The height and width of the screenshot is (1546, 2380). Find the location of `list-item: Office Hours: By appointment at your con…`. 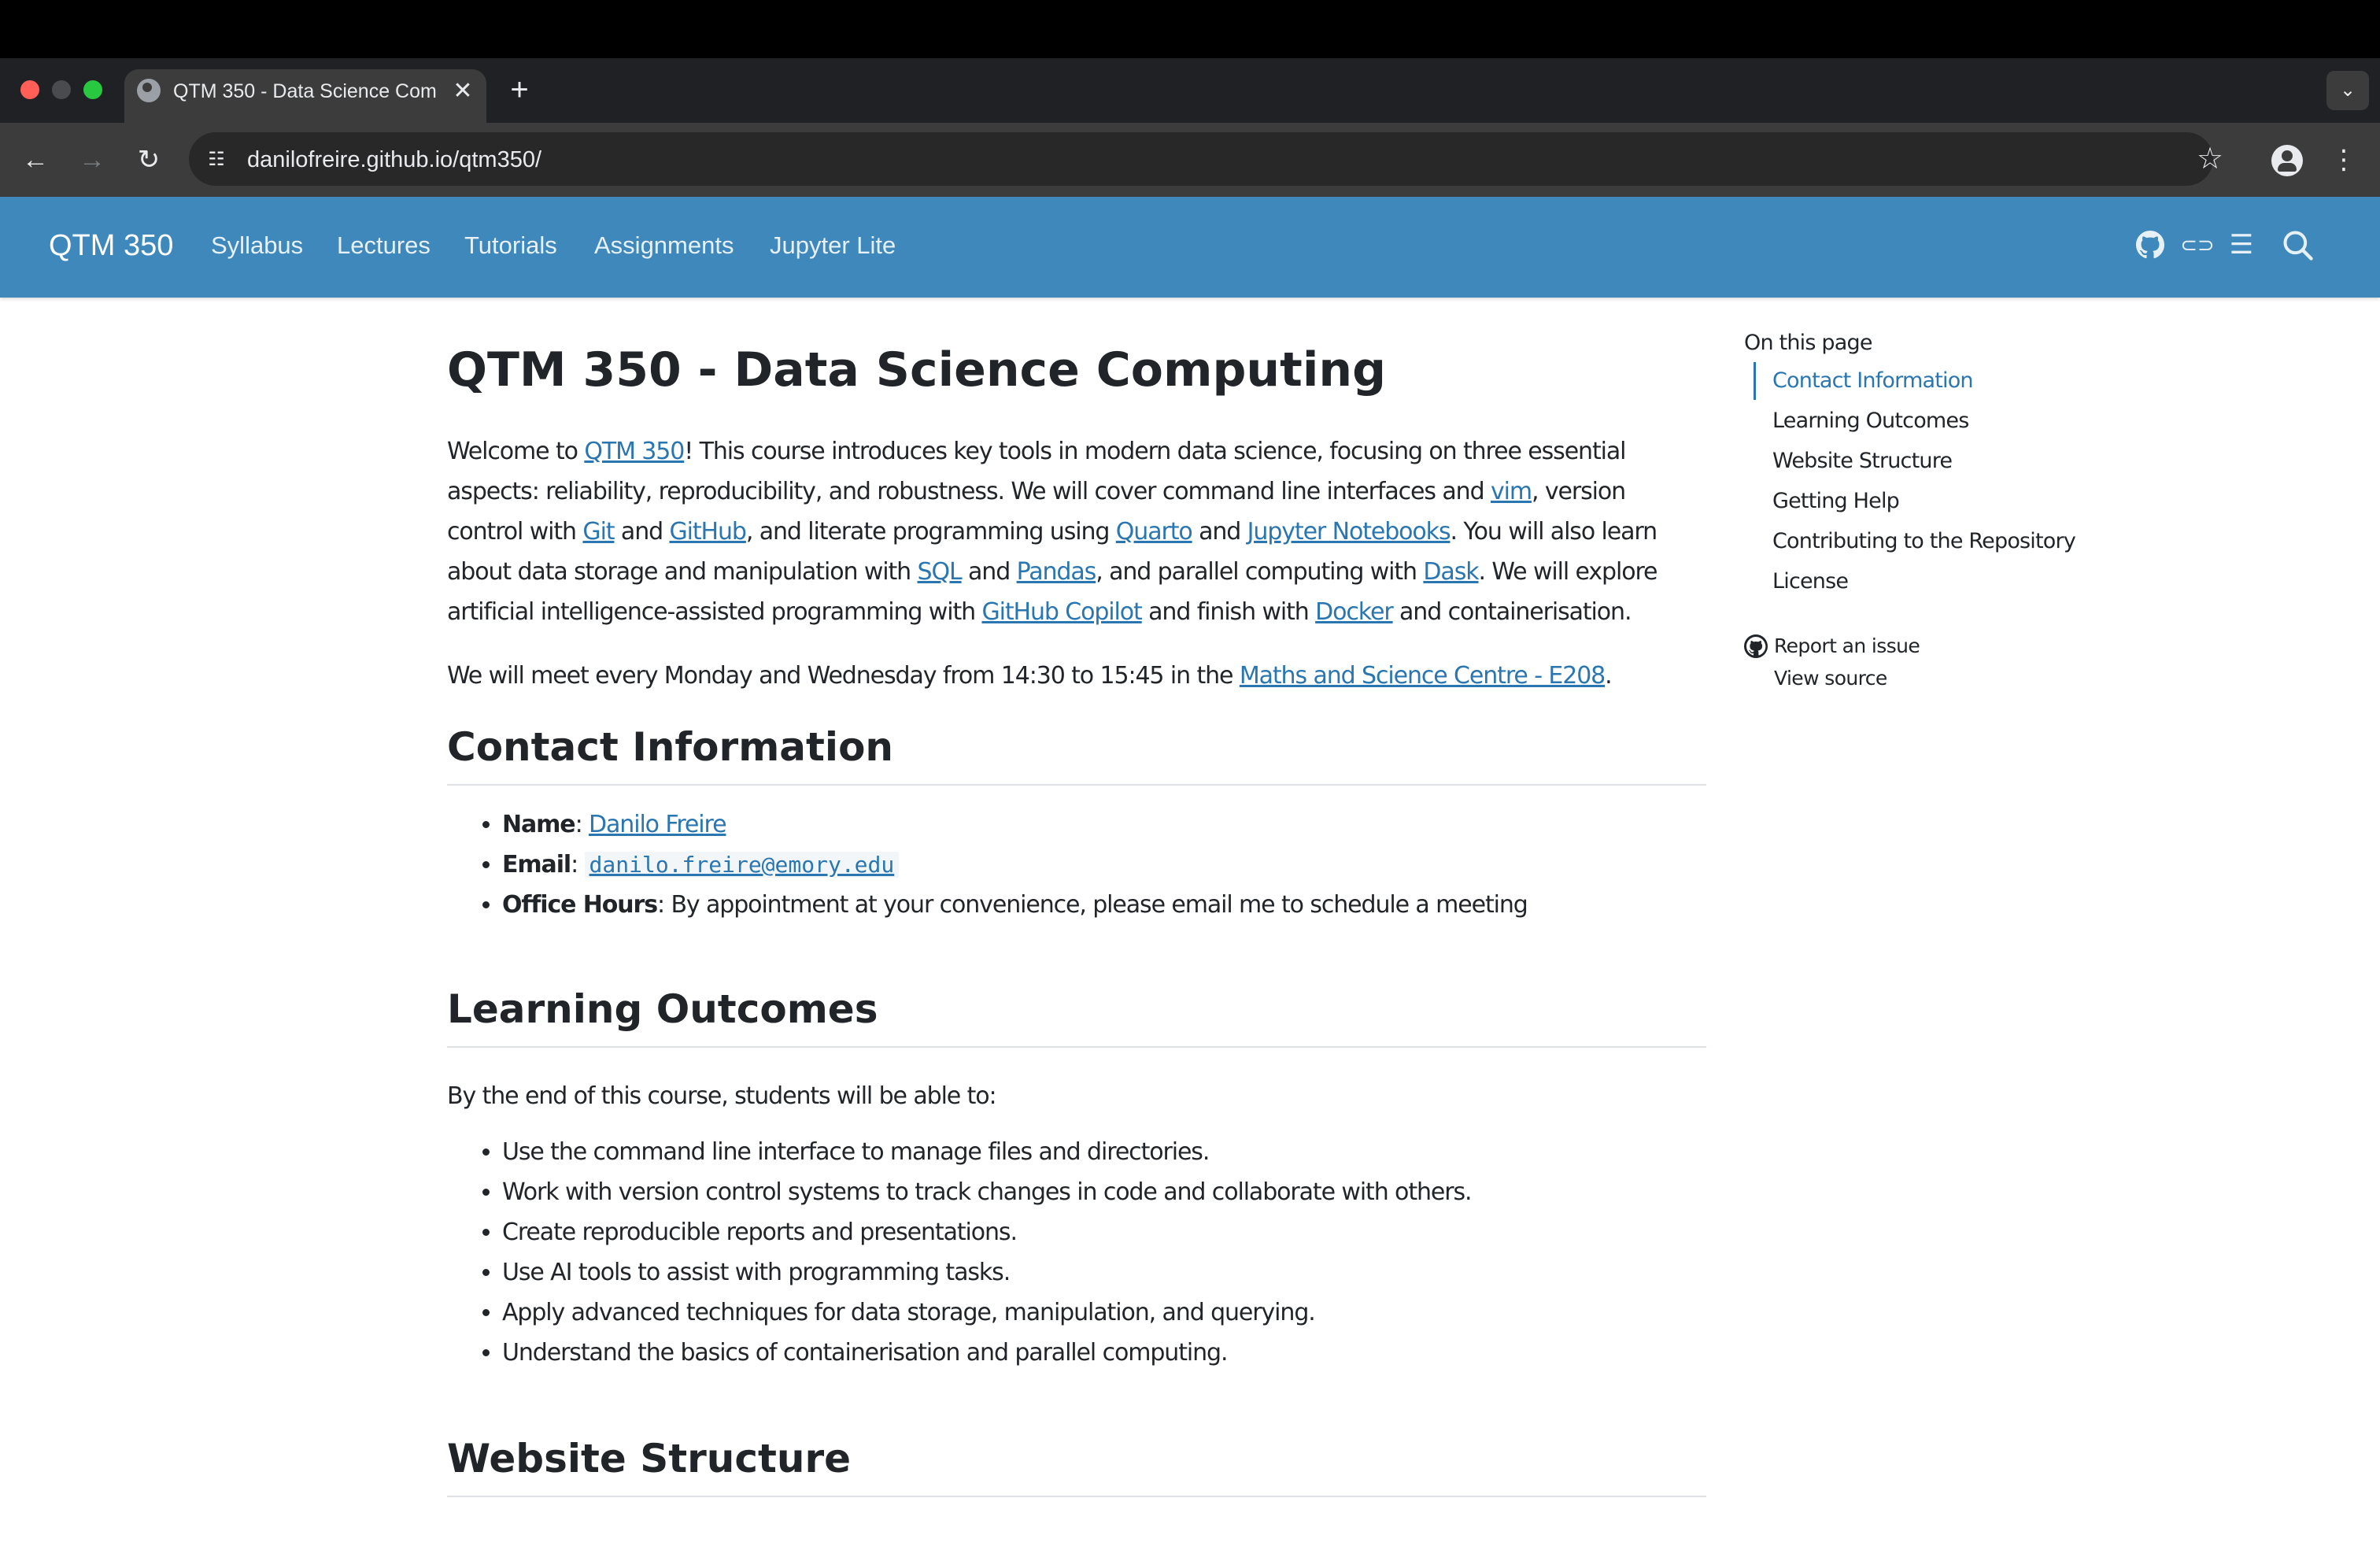

list-item: Office Hours: By appointment at your con… is located at coordinates (1104, 905).